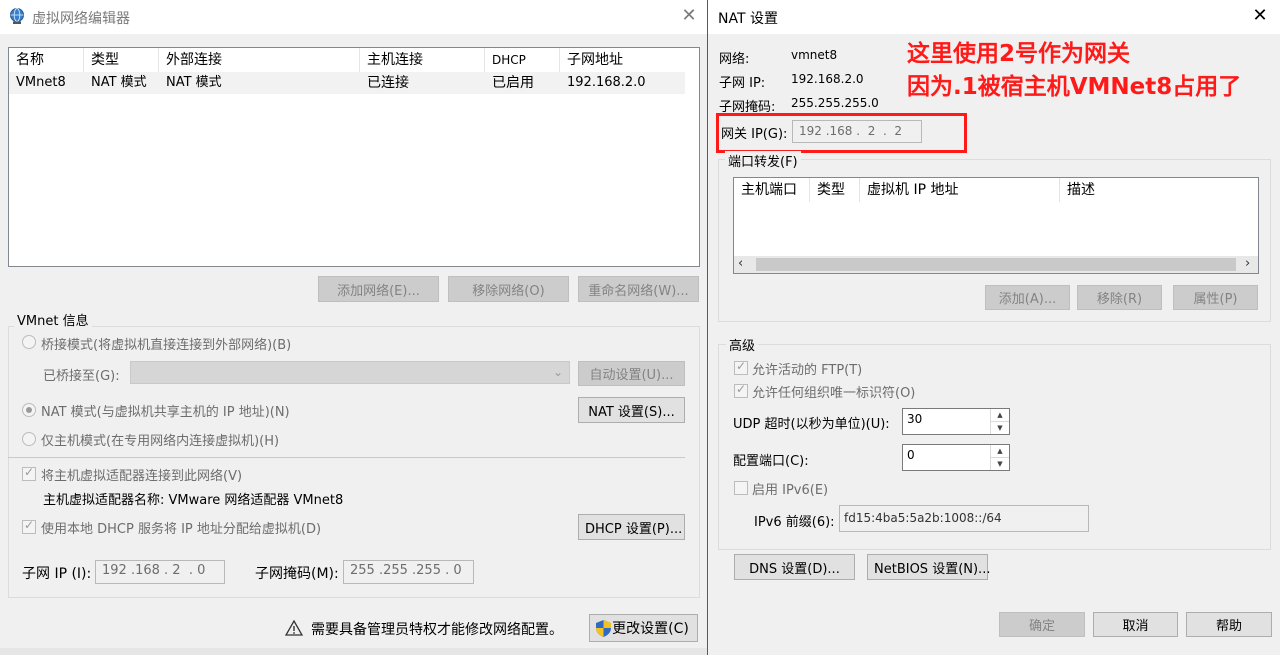  Describe the element at coordinates (41, 82) in the screenshot. I see `cell-name: VMnet8` at that location.